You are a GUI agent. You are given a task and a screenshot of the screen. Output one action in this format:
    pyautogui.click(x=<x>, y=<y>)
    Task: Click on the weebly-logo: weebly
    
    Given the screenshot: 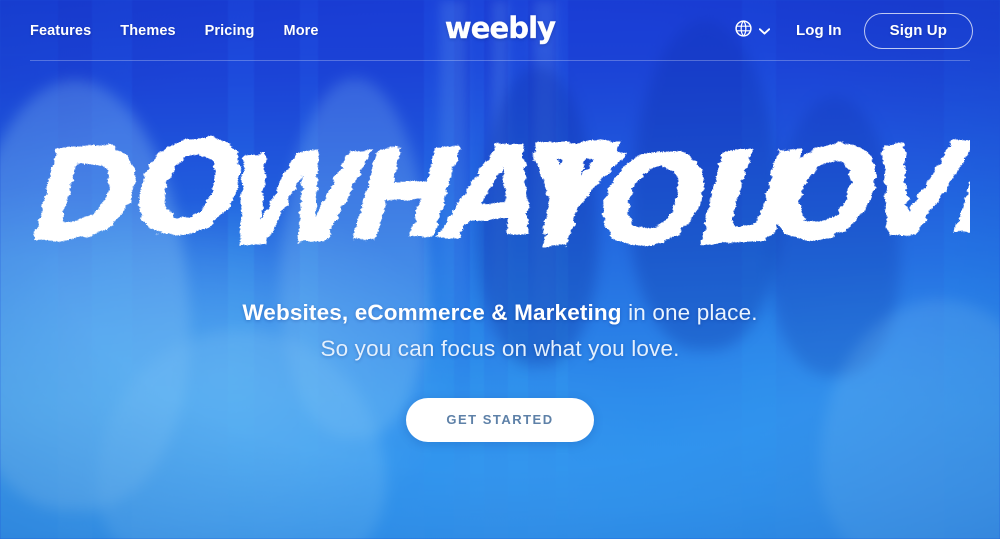 What is the action you would take?
    pyautogui.click(x=501, y=28)
    